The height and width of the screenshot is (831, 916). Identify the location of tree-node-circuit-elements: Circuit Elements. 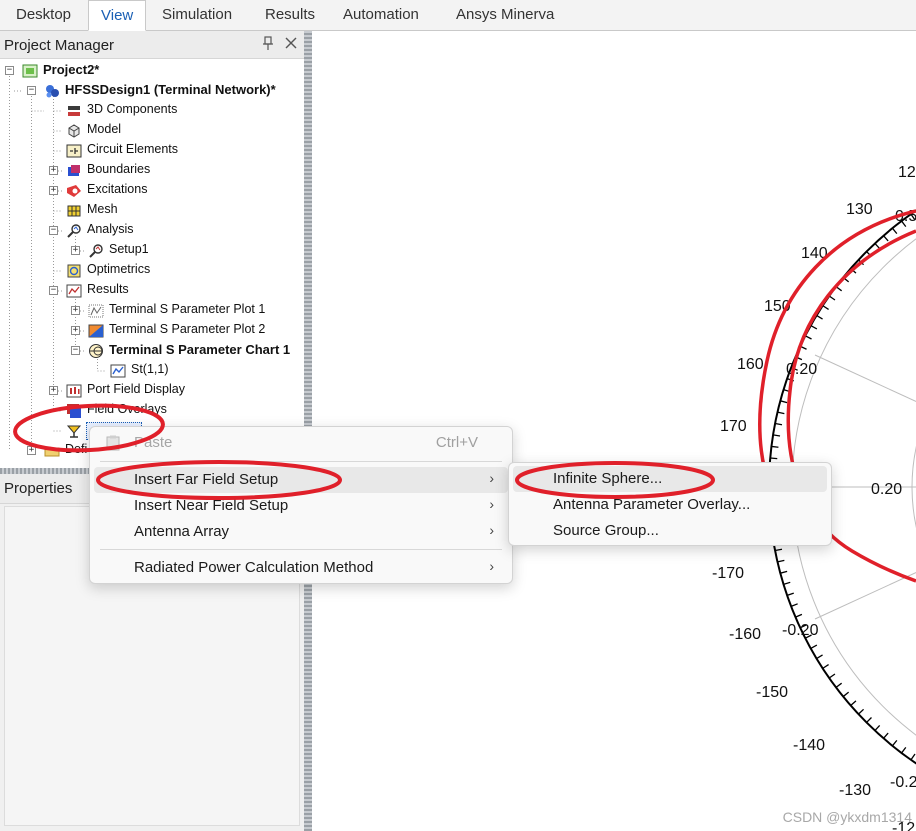
(153, 151).